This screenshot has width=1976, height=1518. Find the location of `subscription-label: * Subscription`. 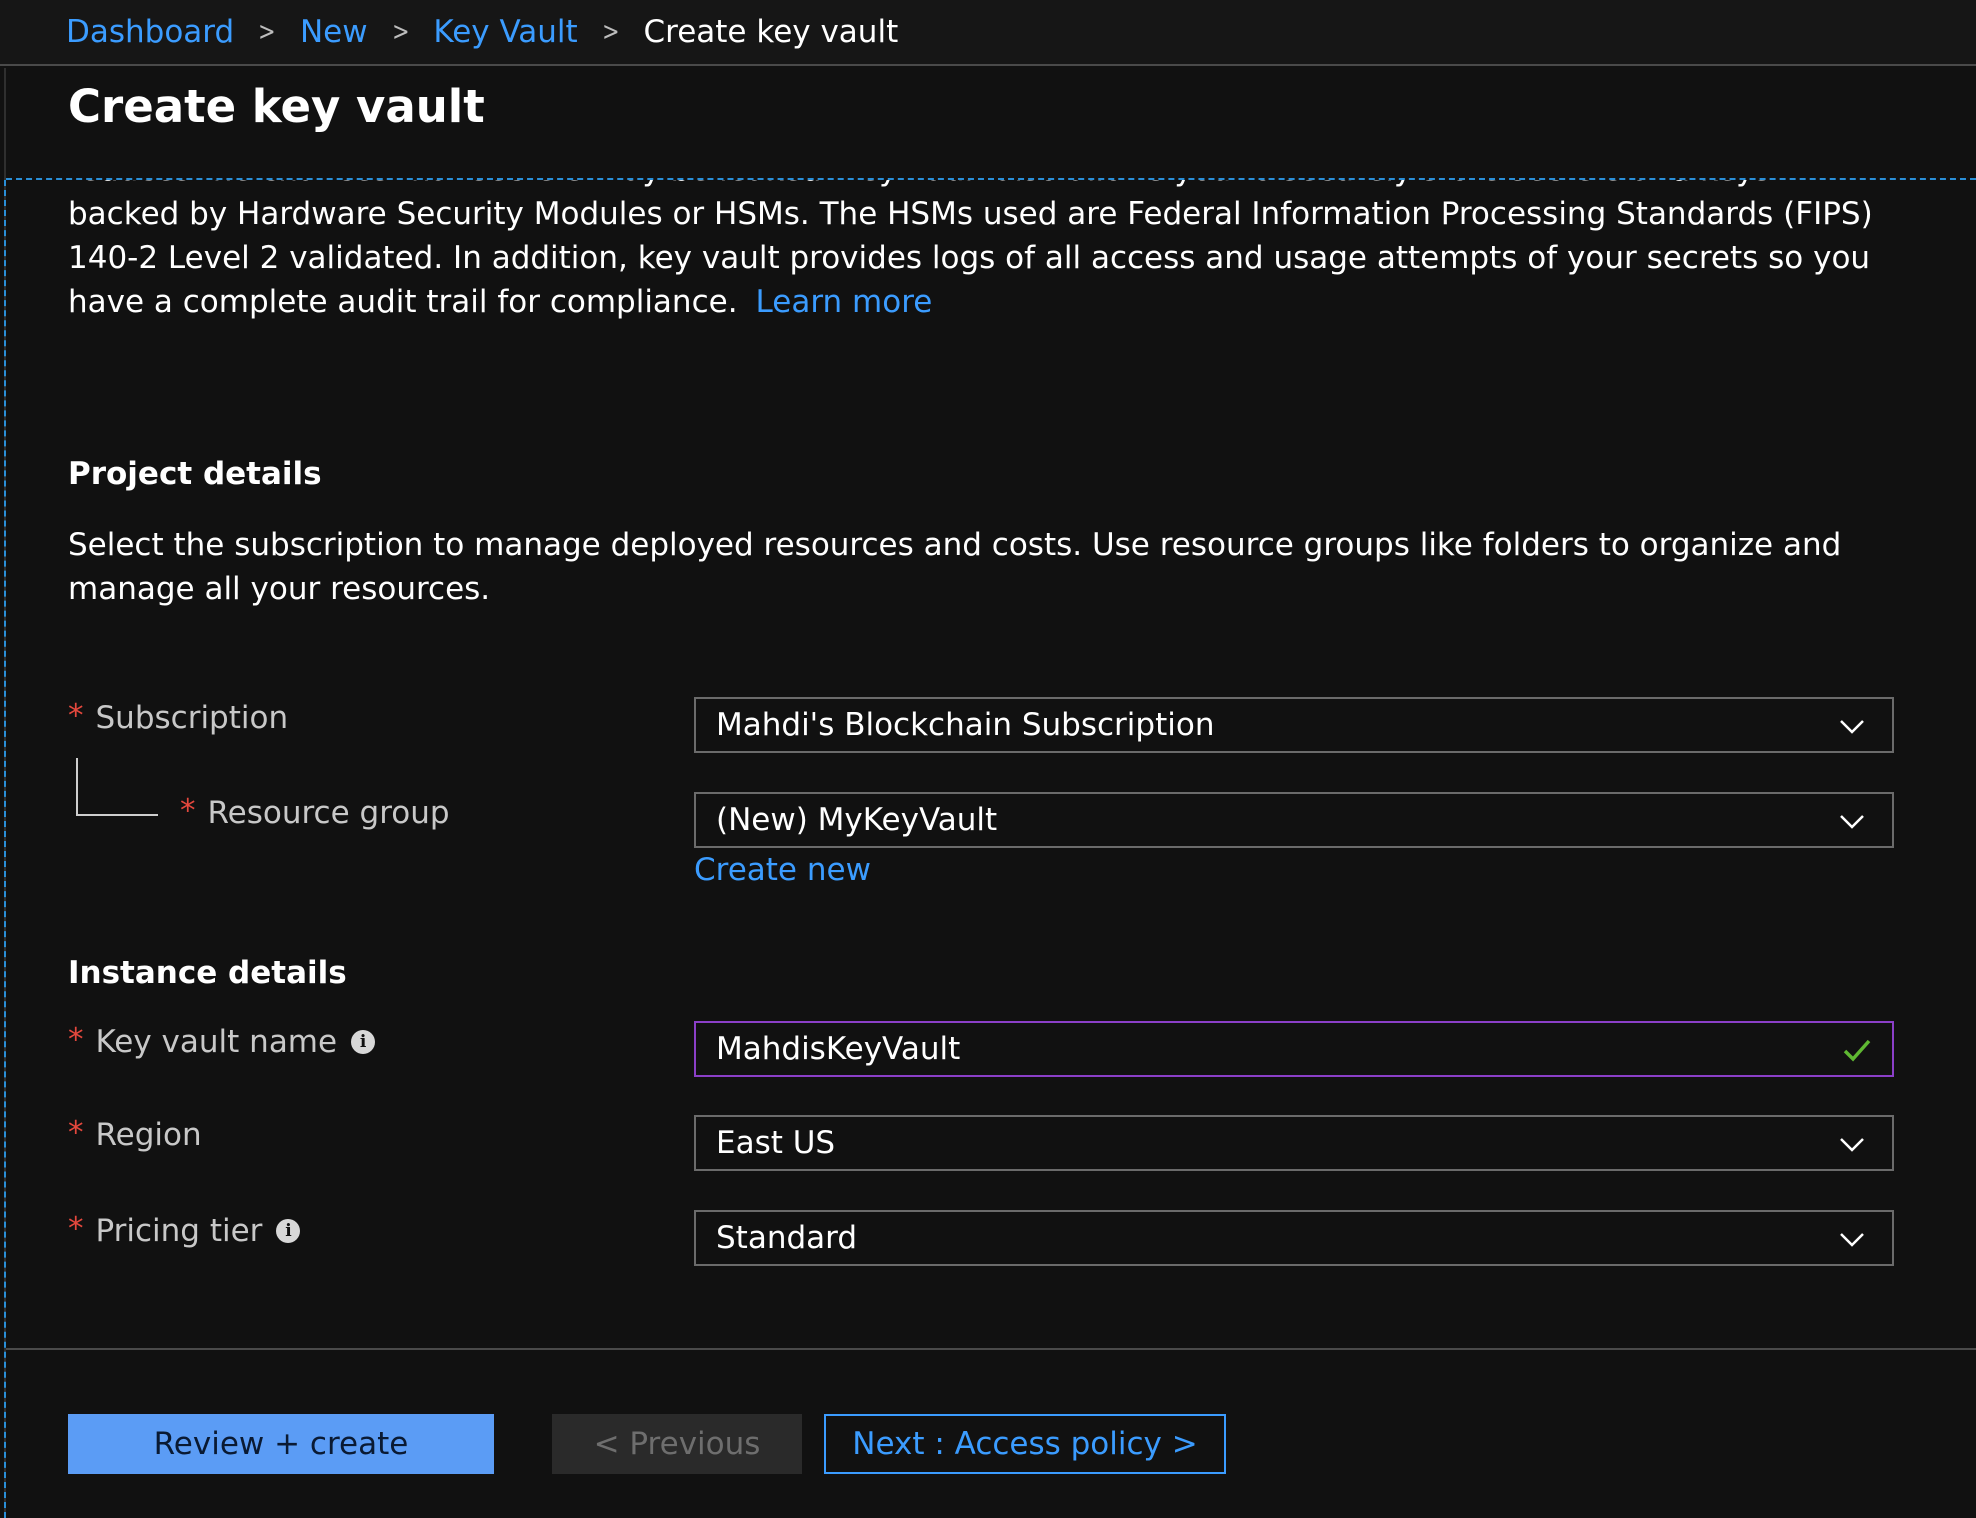

subscription-label: * Subscription is located at coordinates (178, 717).